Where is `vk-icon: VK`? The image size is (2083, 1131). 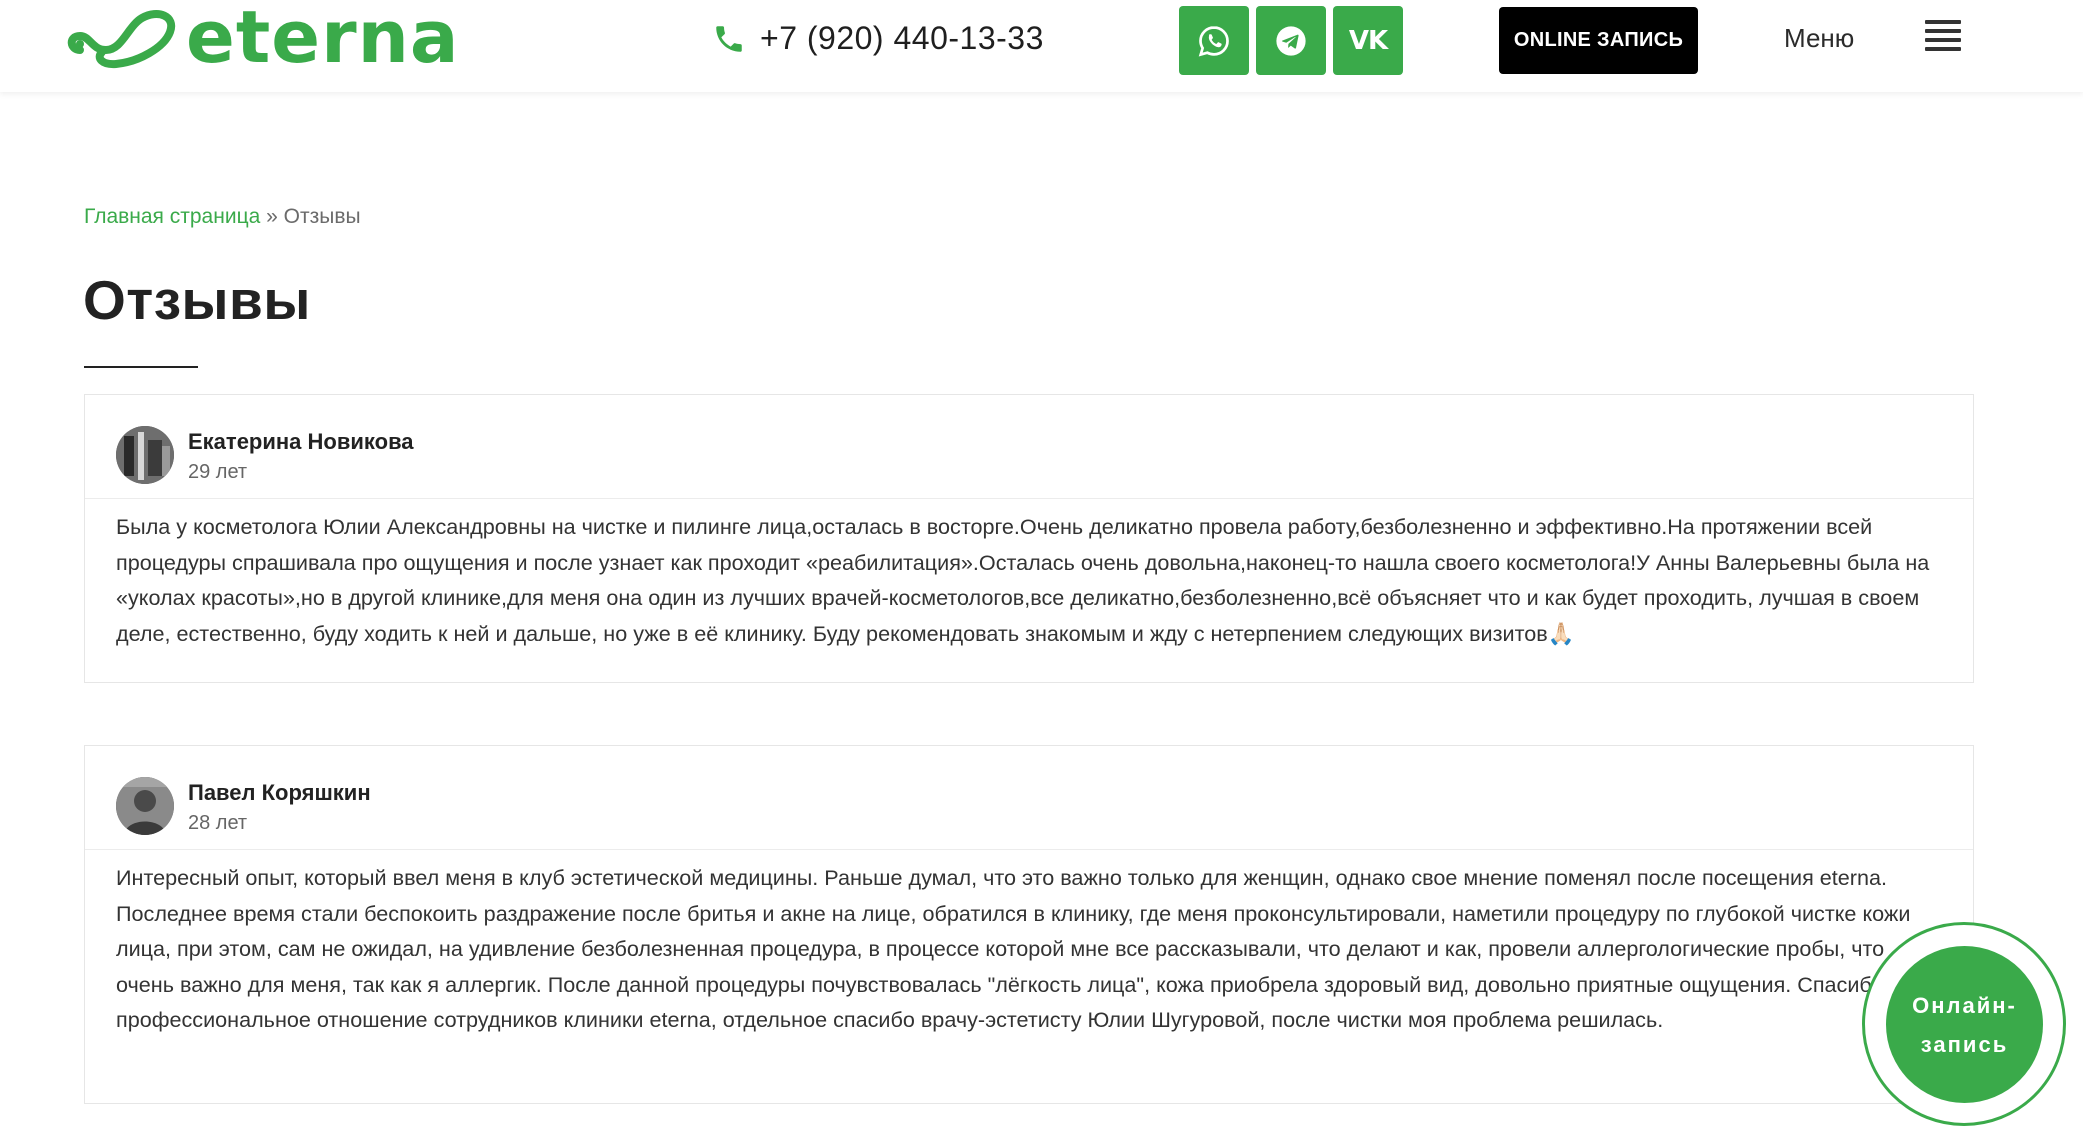 vk-icon: VK is located at coordinates (1368, 40).